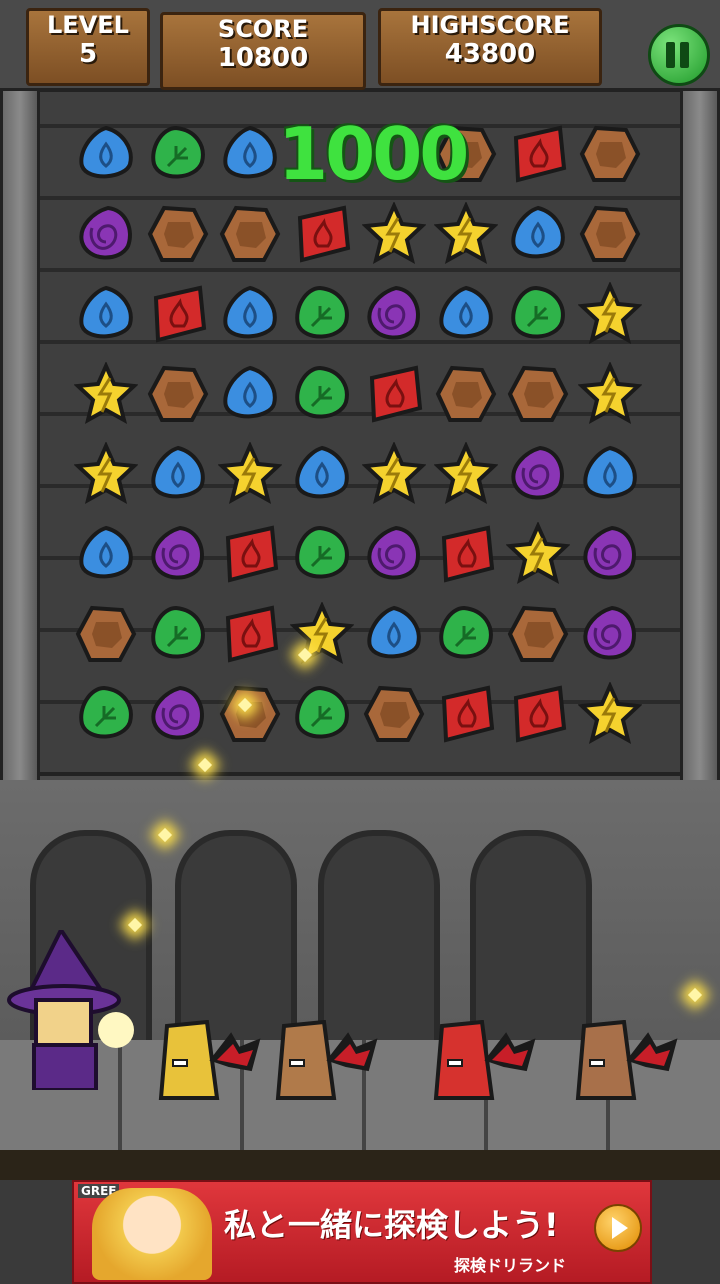 The image size is (720, 1284). I want to click on score-label: SCORE, so click(263, 29).